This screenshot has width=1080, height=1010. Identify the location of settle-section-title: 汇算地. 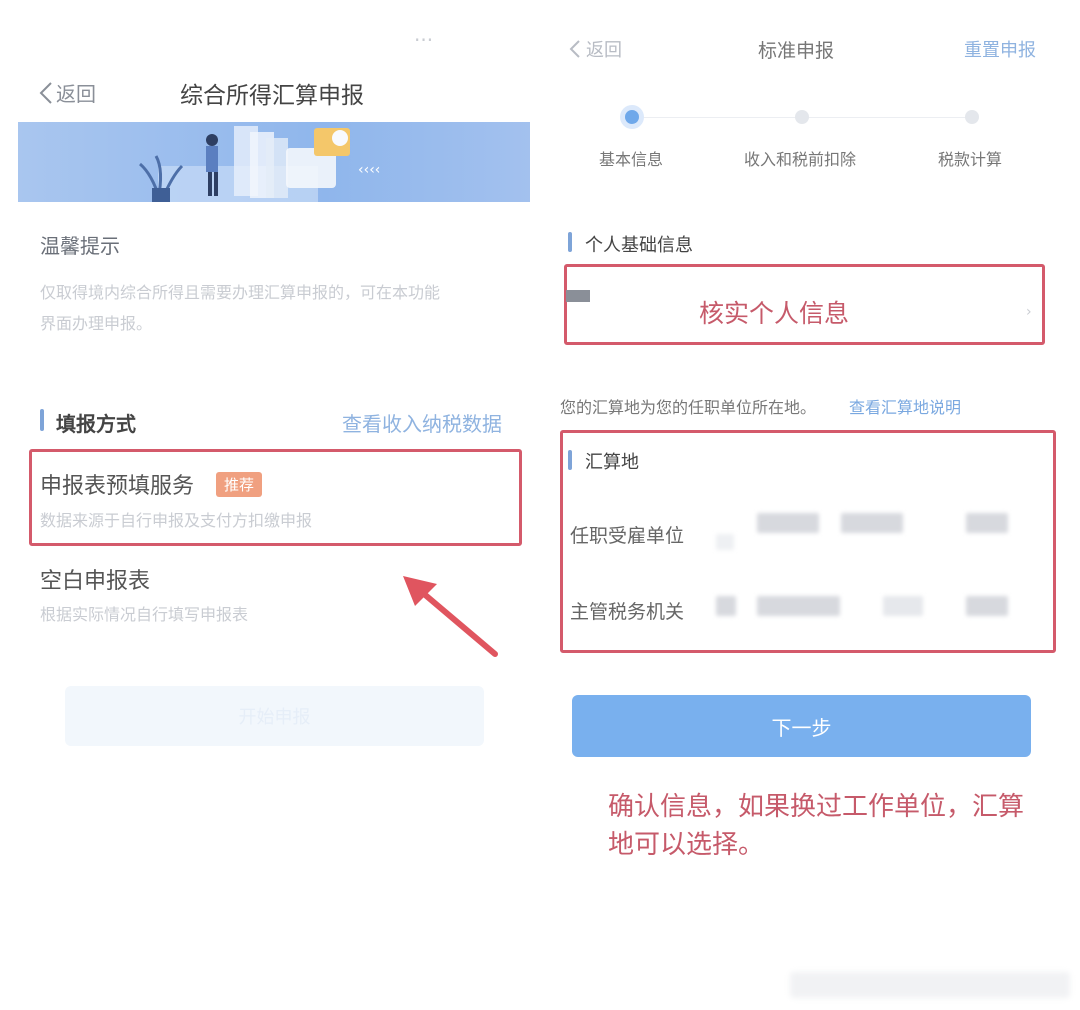
(612, 462).